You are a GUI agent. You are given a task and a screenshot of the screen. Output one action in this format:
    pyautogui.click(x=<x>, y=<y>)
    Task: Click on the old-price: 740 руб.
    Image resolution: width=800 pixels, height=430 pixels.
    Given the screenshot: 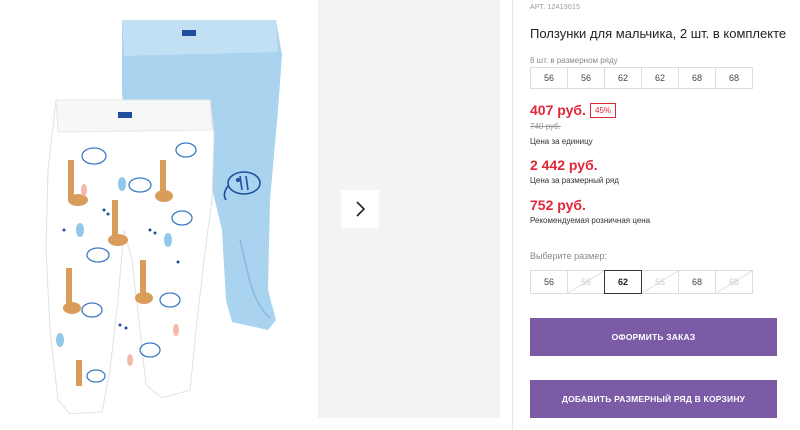 What is the action you would take?
    pyautogui.click(x=545, y=126)
    